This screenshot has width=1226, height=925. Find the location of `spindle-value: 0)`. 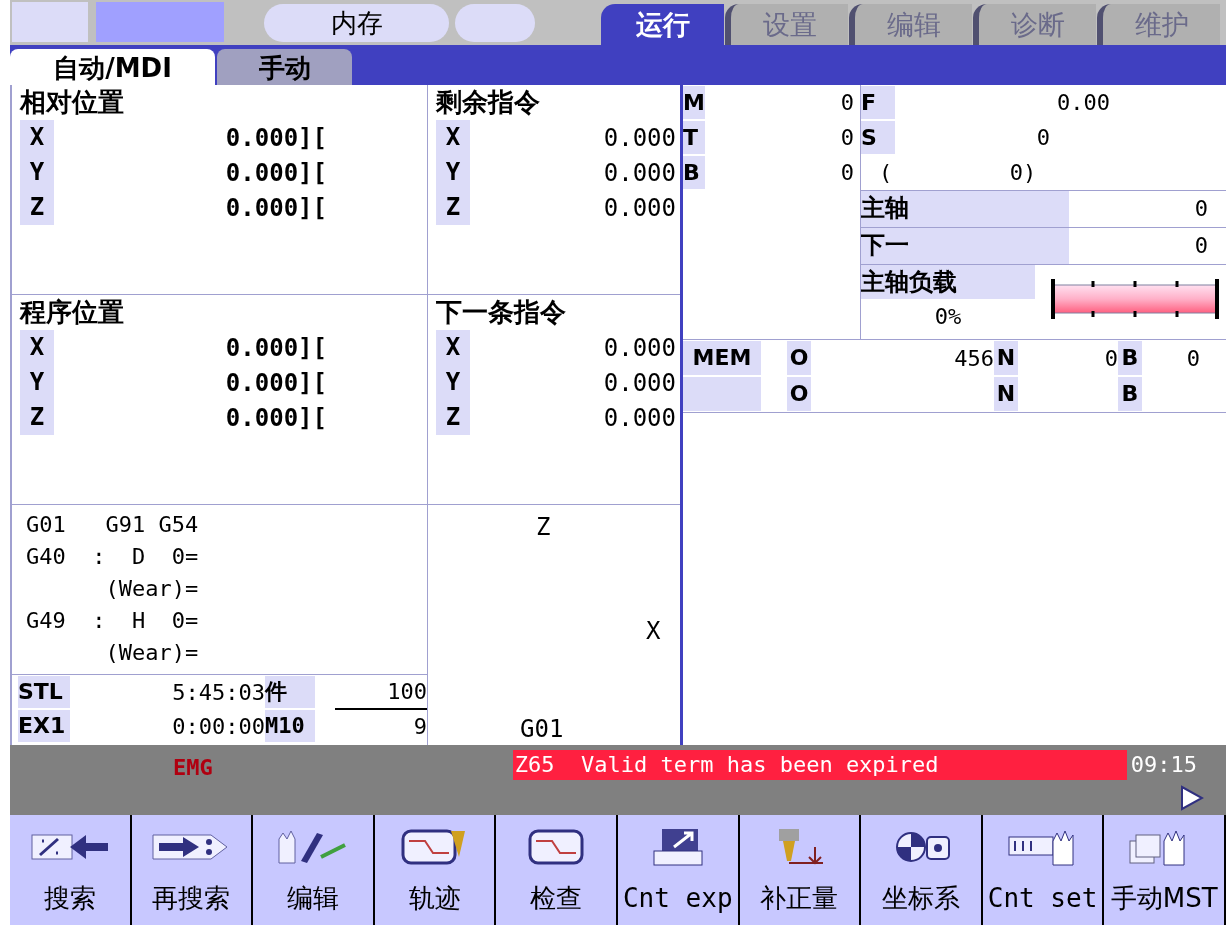

spindle-value: 0) is located at coordinates (1022, 173).